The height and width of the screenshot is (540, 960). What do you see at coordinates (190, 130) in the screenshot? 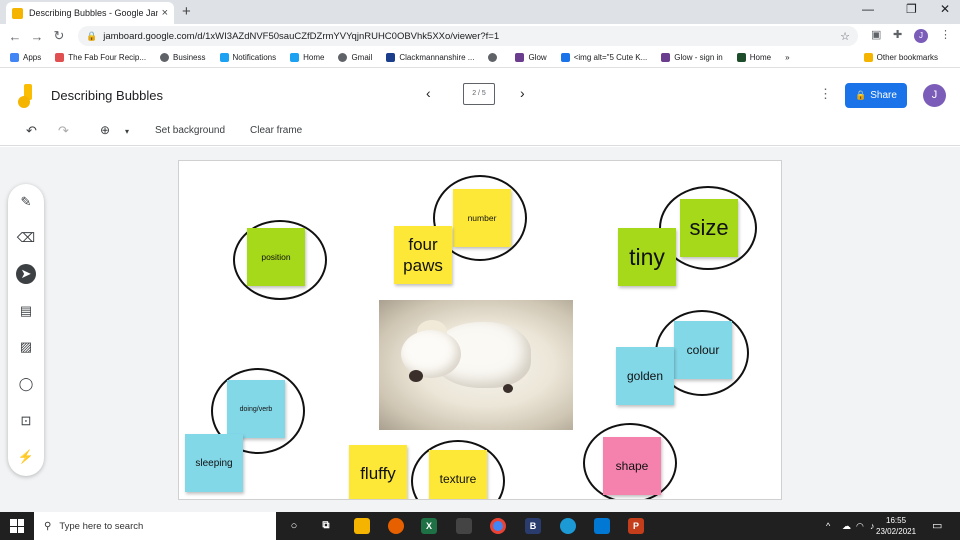
I see `set-background-button: Set background` at bounding box center [190, 130].